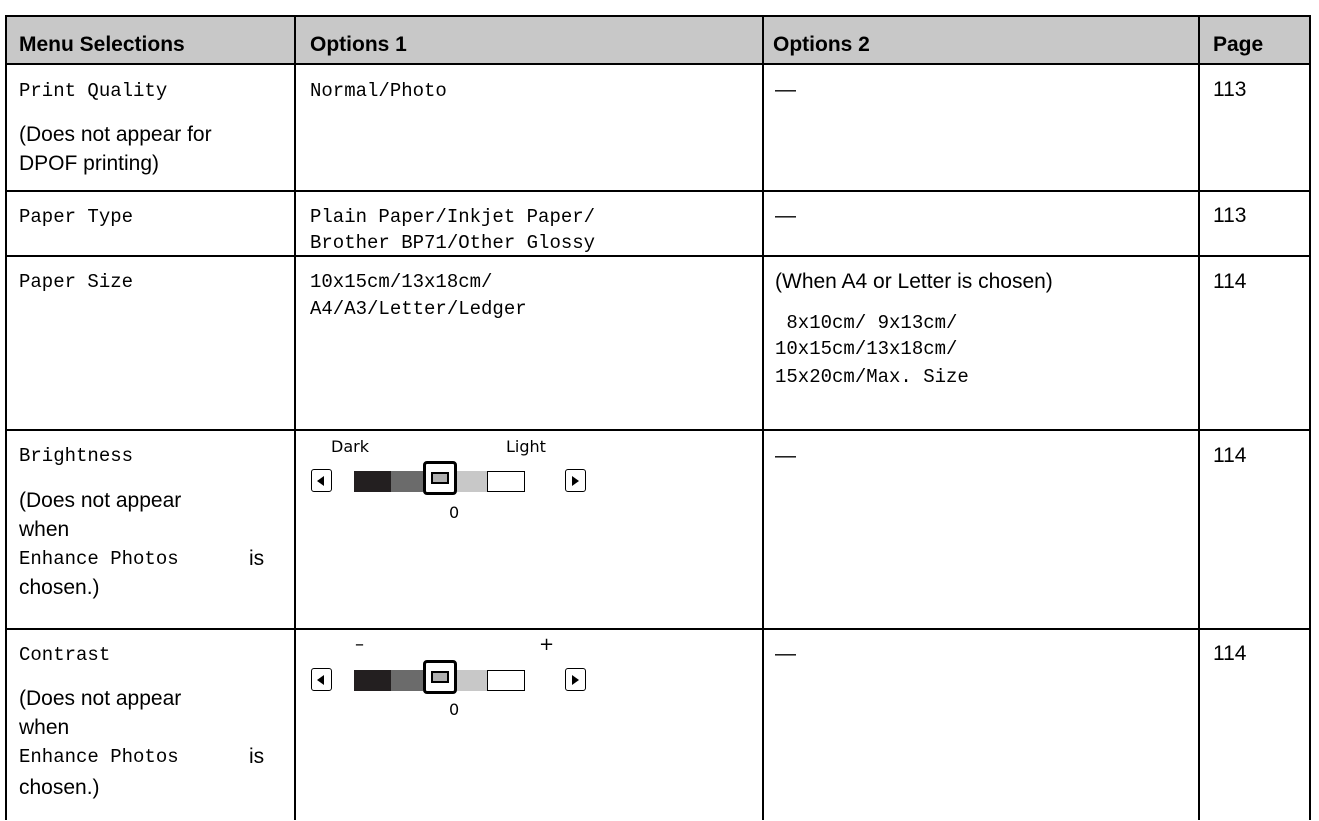 This screenshot has height=821, width=1319. What do you see at coordinates (866, 323) in the screenshot?
I see `options2-value: 8x10cm/ 9x13cm/` at bounding box center [866, 323].